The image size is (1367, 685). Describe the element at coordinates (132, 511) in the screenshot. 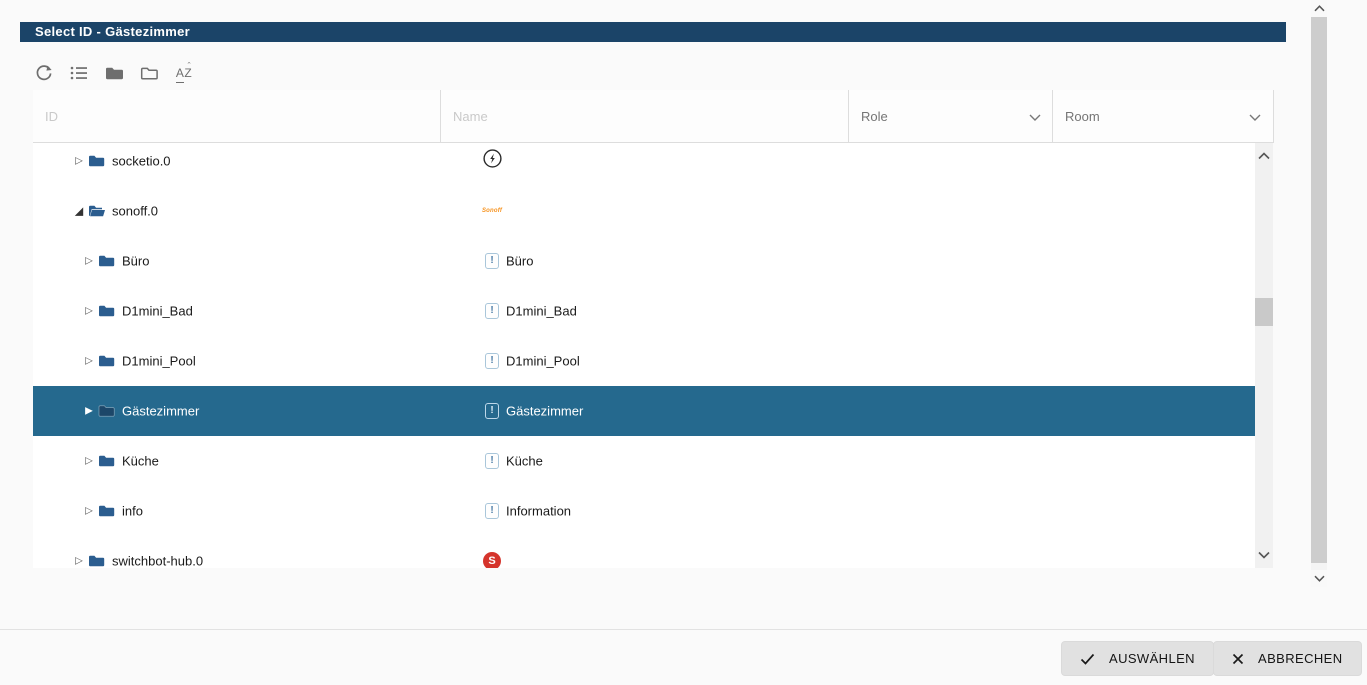

I see `object-id-label: info` at that location.